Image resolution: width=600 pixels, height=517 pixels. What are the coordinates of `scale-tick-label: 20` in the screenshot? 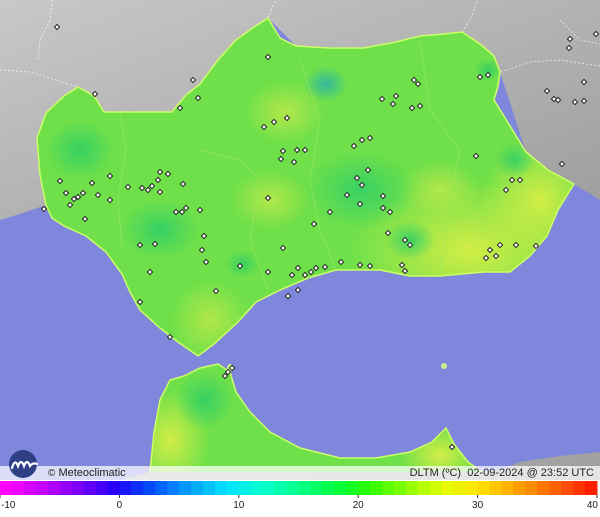 It's located at (359, 505).